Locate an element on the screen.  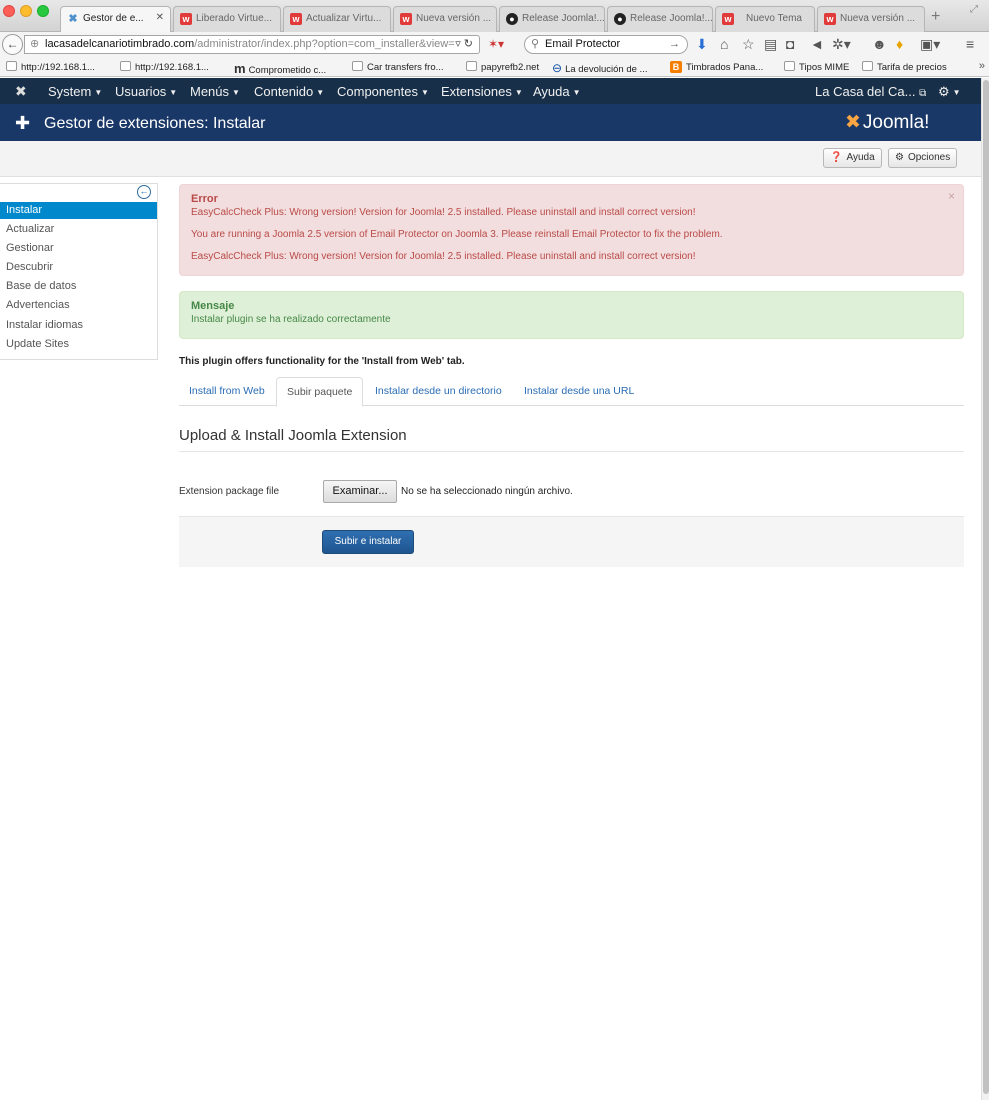
bookmark-star-icon: ☆ is located at coordinates (748, 44).